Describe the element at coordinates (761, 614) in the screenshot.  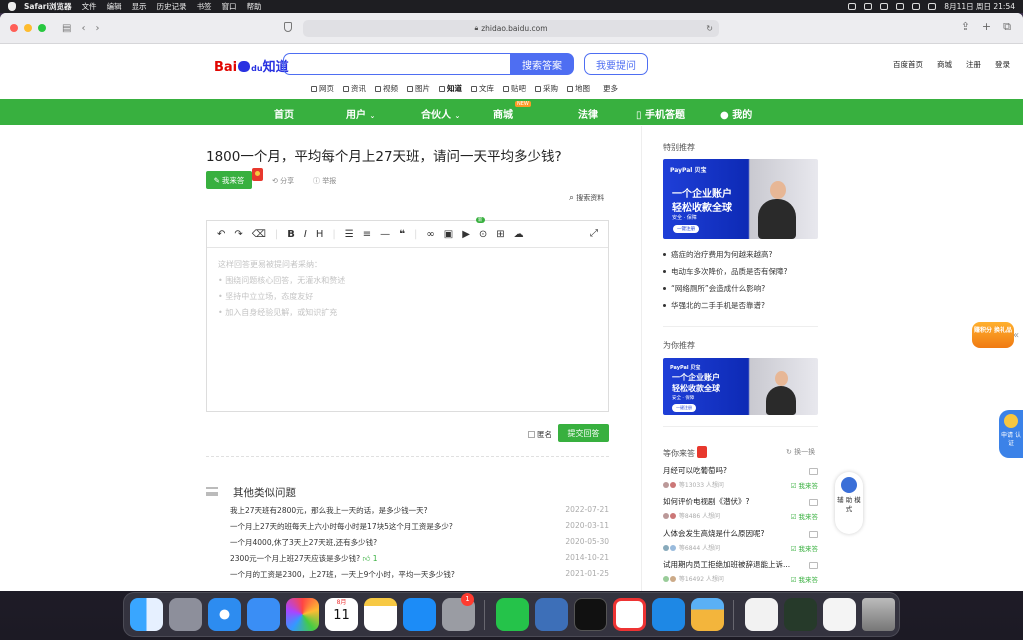
I see `recent-document-thumbnail` at that location.